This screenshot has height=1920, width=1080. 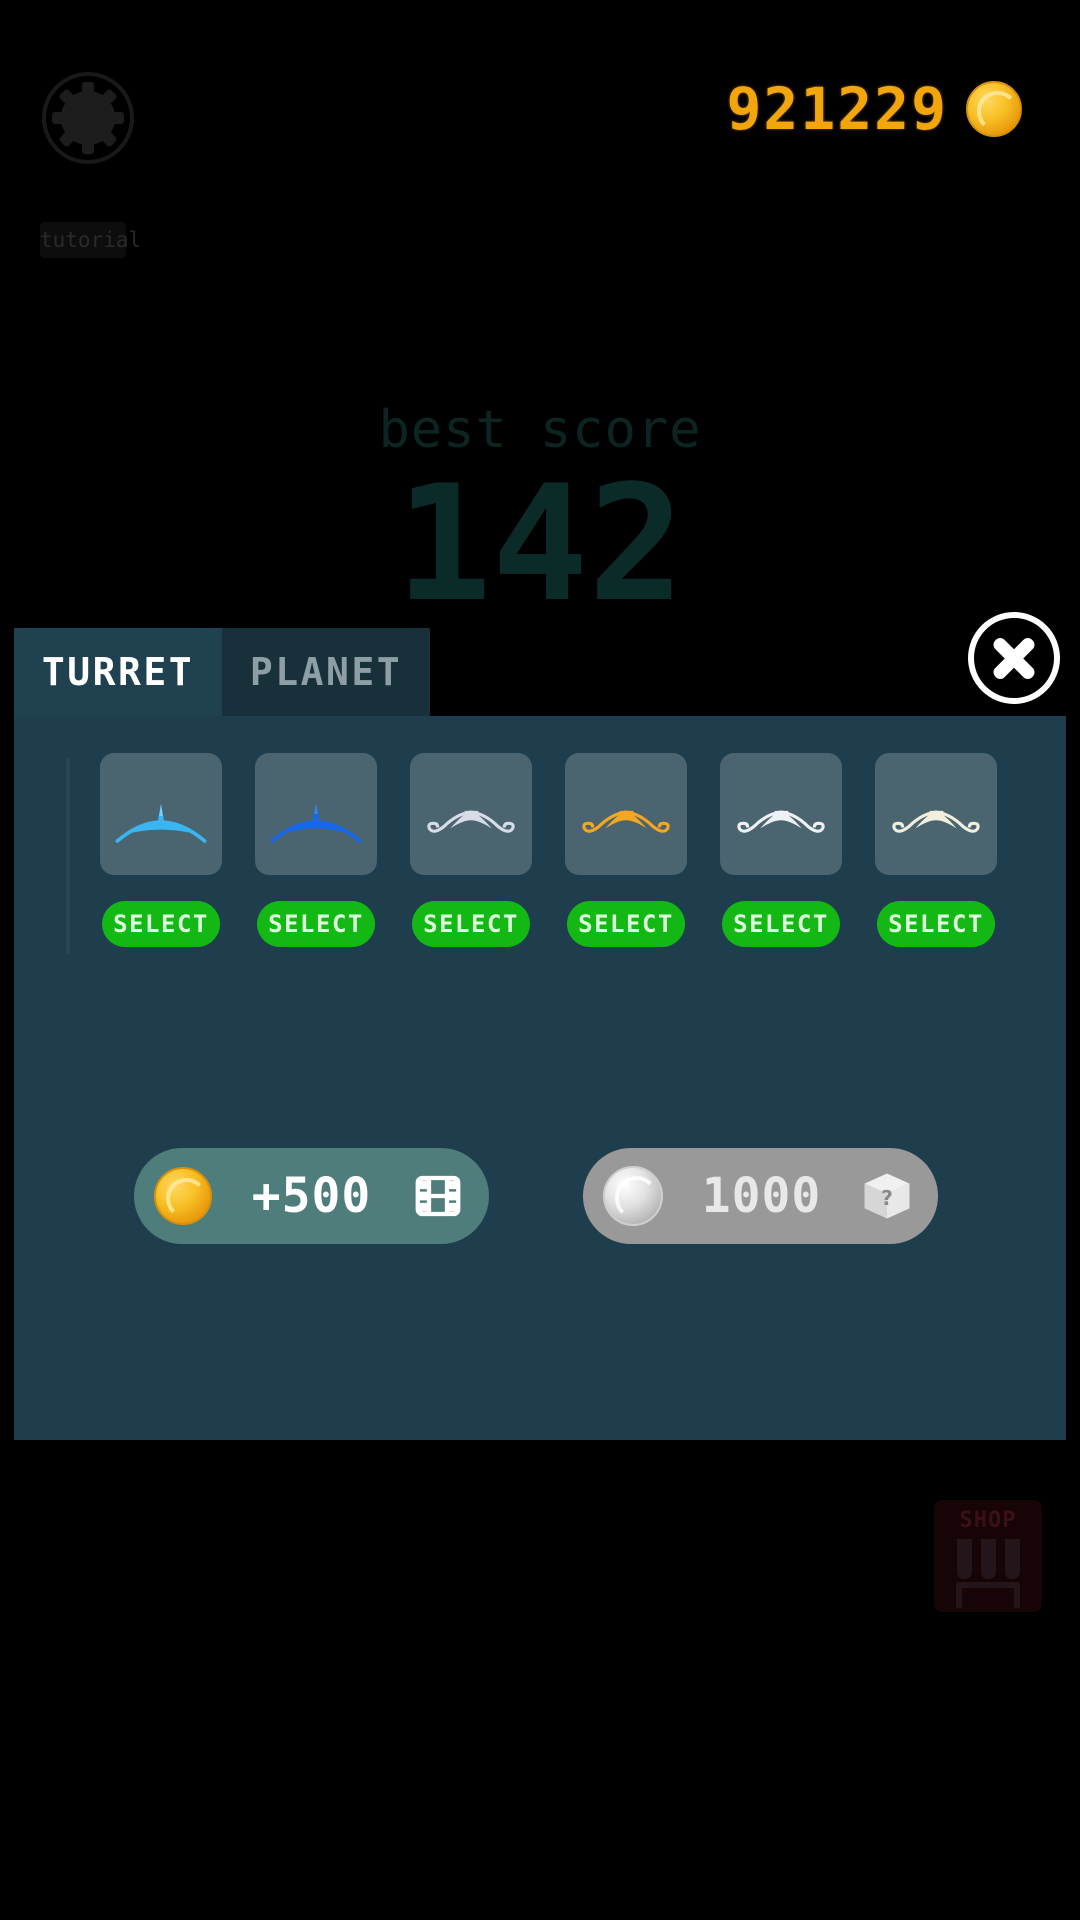 I want to click on close-x-icon, so click(x=1014, y=658).